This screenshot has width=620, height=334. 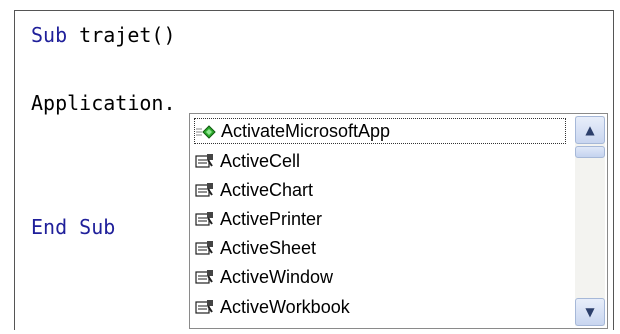 I want to click on autocomplete-item: ActivateMicrosoftApp, so click(x=380, y=131).